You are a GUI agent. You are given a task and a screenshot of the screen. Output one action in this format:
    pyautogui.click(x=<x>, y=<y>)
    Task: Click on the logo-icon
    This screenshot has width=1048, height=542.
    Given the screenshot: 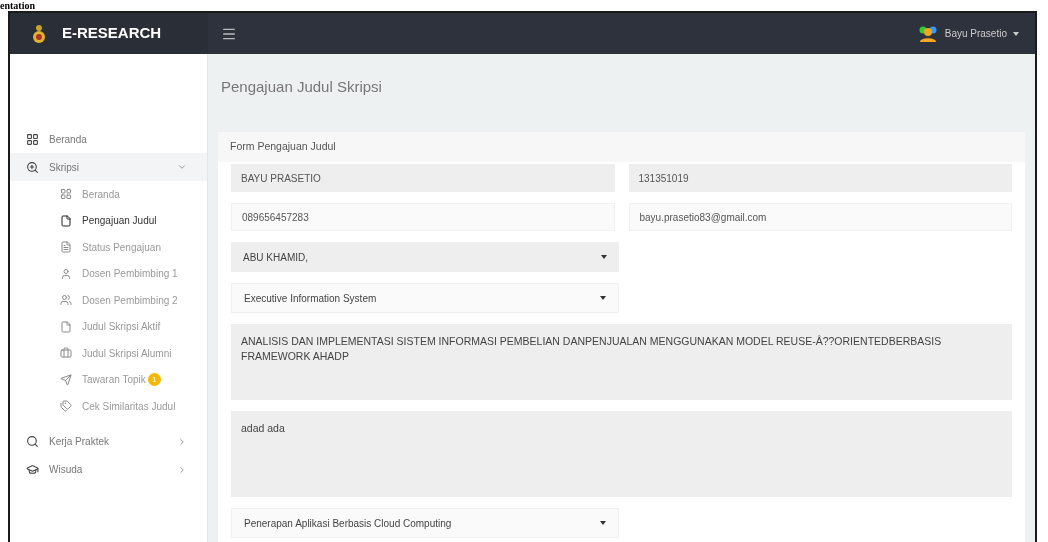 What is the action you would take?
    pyautogui.click(x=39, y=33)
    